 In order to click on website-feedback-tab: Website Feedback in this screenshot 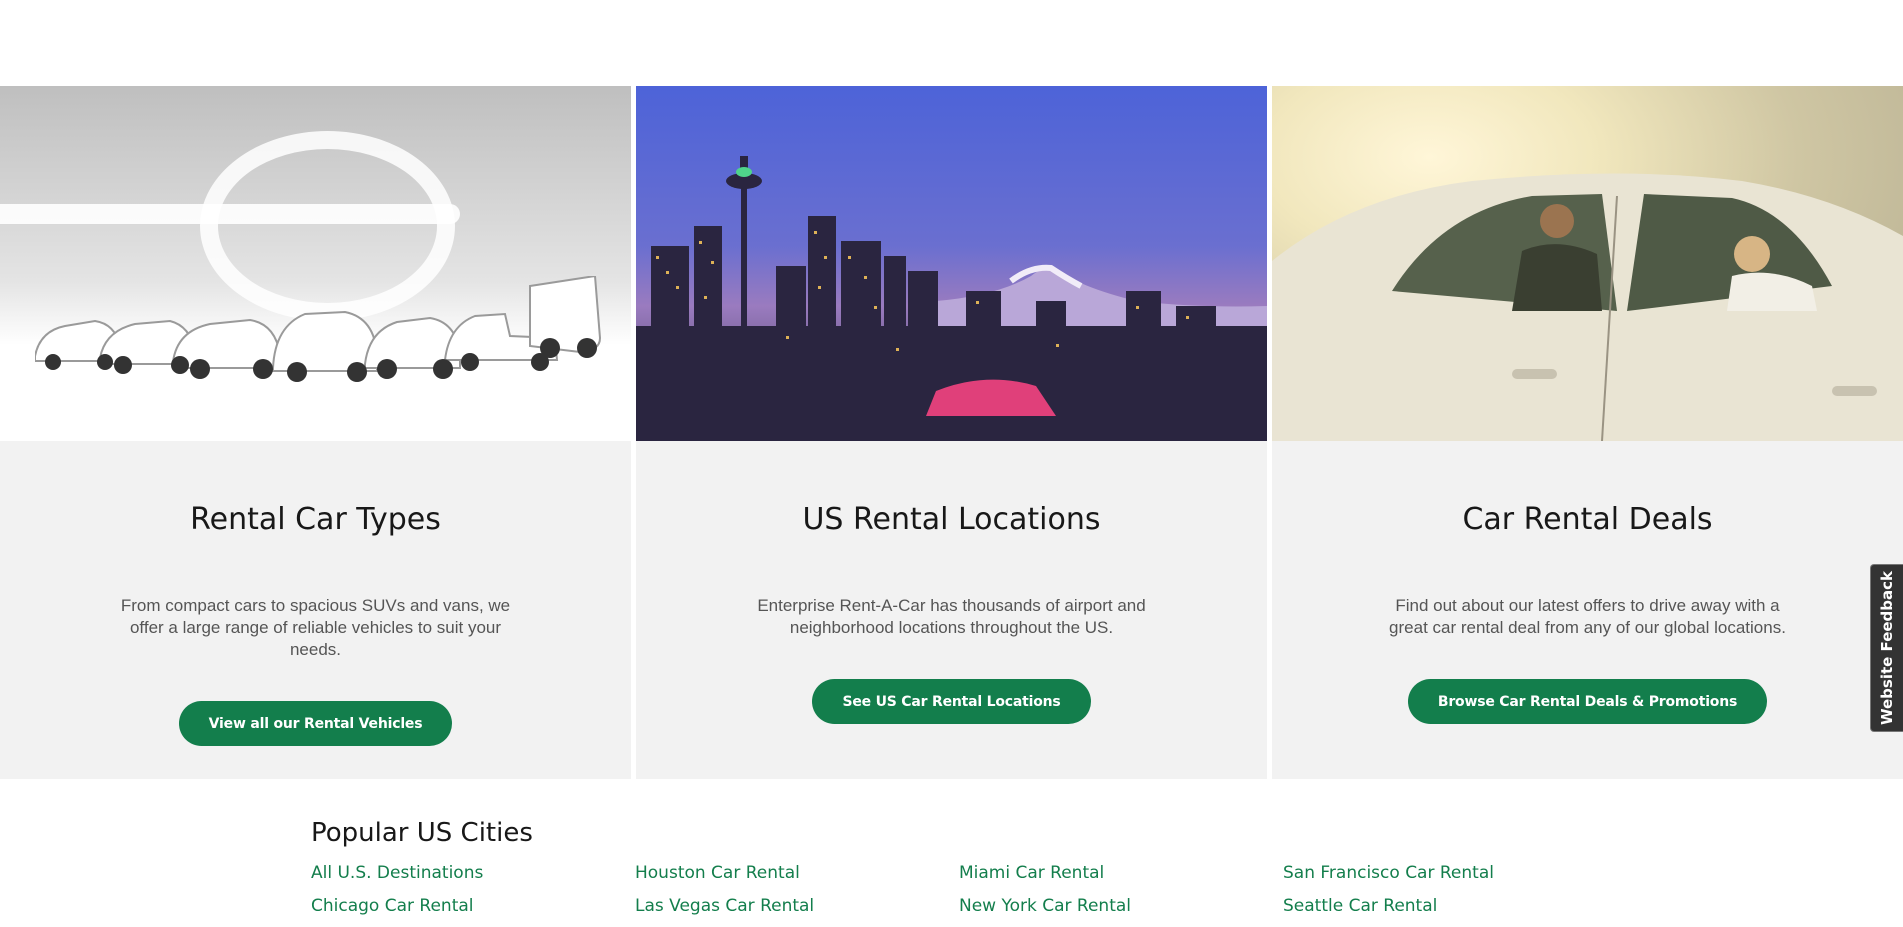, I will do `click(1886, 648)`.